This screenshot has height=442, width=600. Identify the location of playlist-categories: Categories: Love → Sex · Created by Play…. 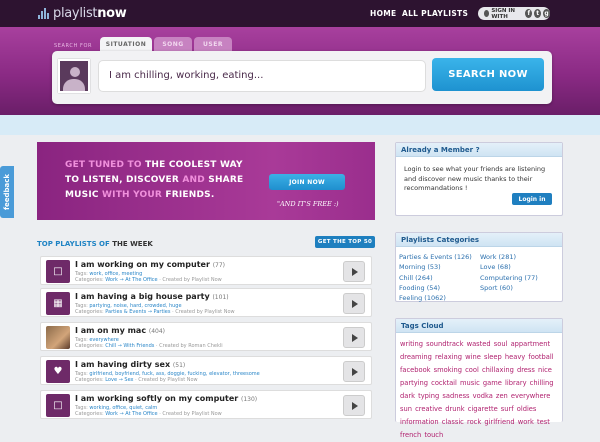
(136, 380).